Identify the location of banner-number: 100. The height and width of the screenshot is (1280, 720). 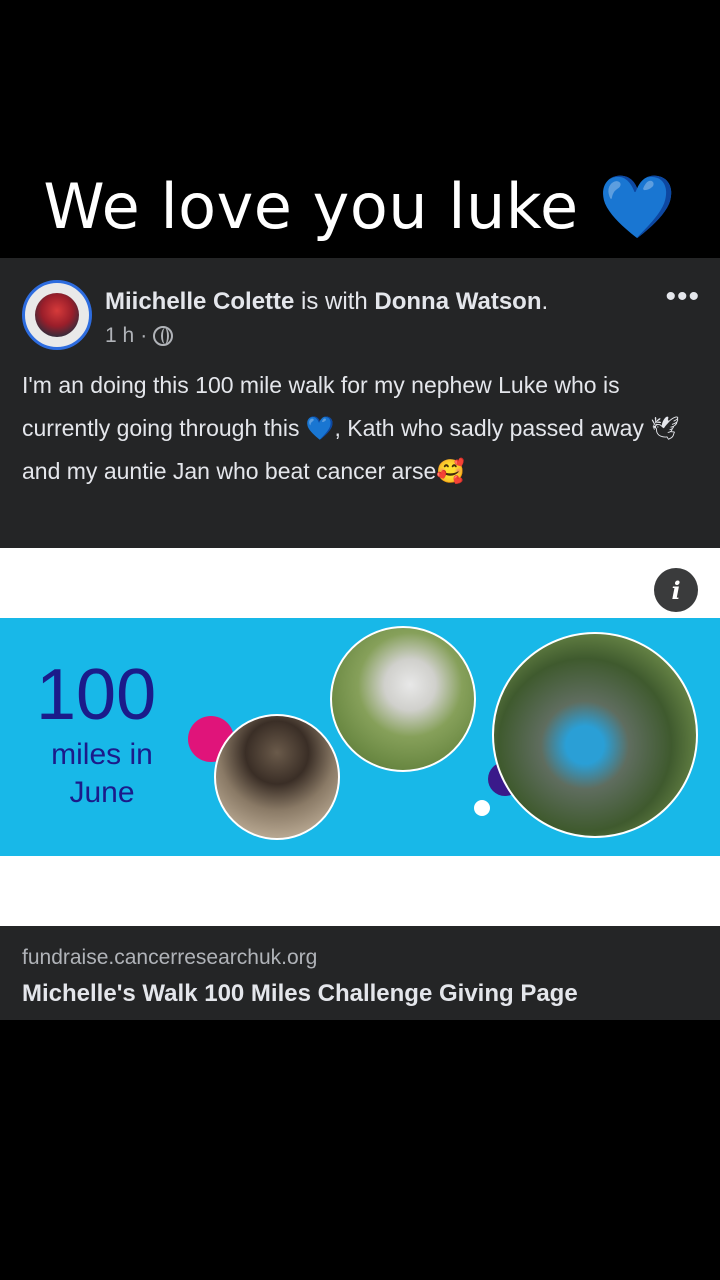
(96, 695).